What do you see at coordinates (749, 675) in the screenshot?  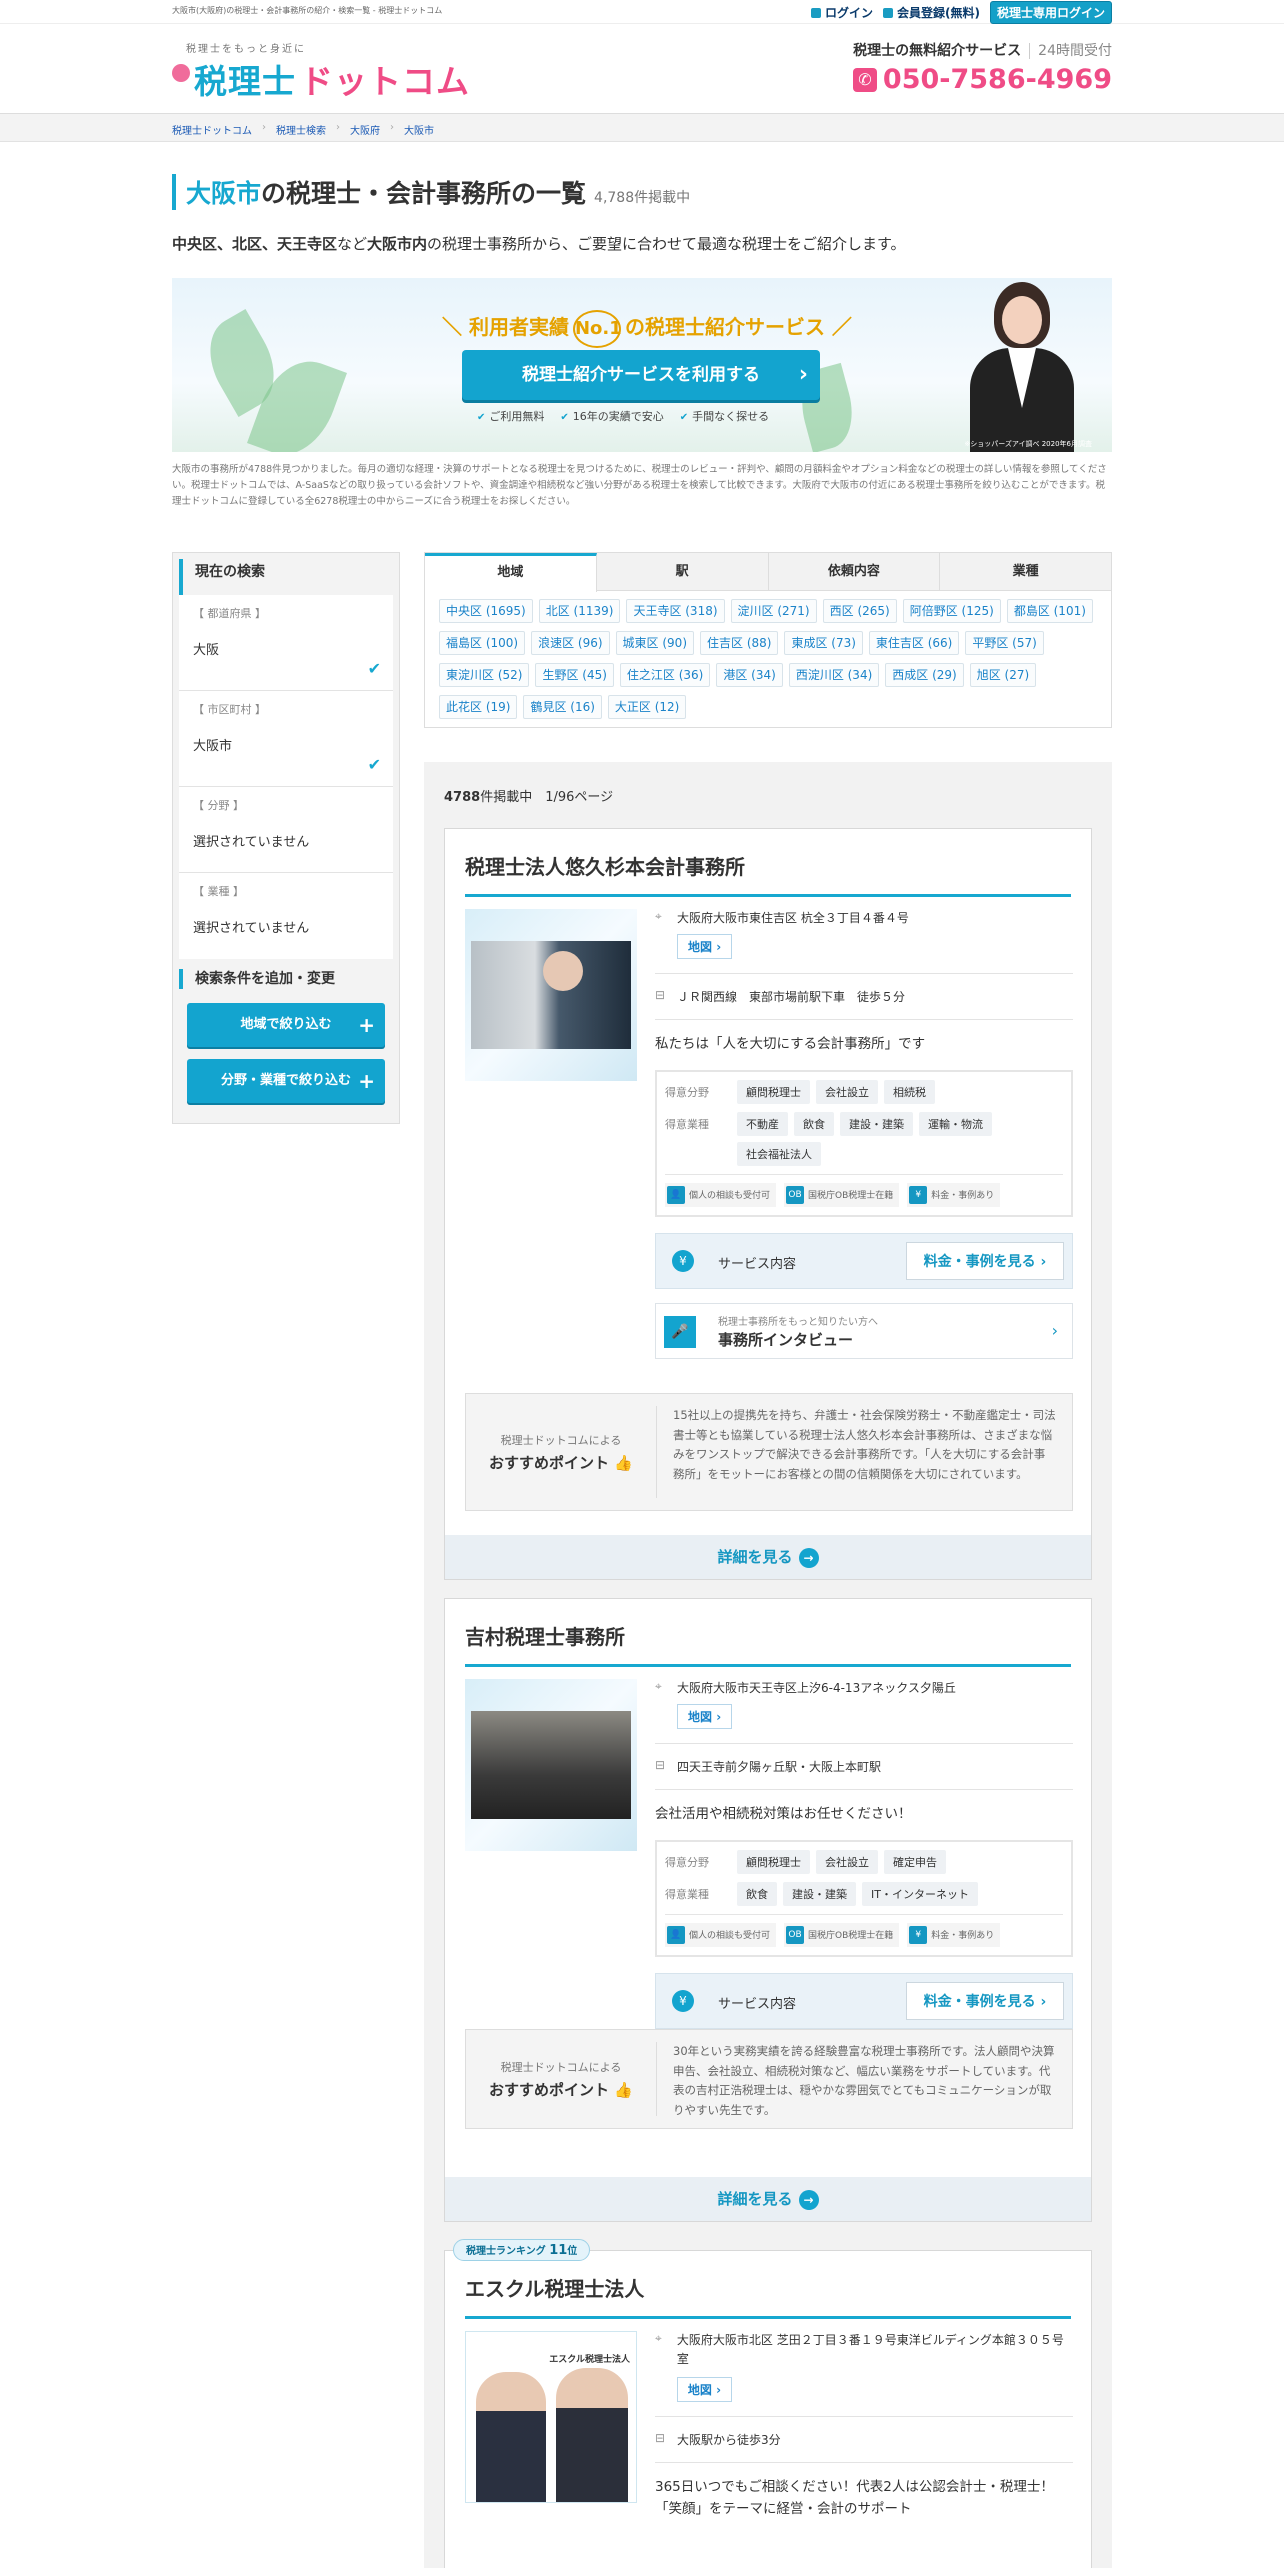 I see `area-link: 港区 (34)` at bounding box center [749, 675].